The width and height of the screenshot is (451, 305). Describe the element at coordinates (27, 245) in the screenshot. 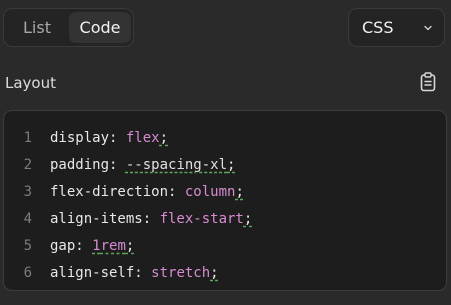

I see `line-number: 5` at that location.